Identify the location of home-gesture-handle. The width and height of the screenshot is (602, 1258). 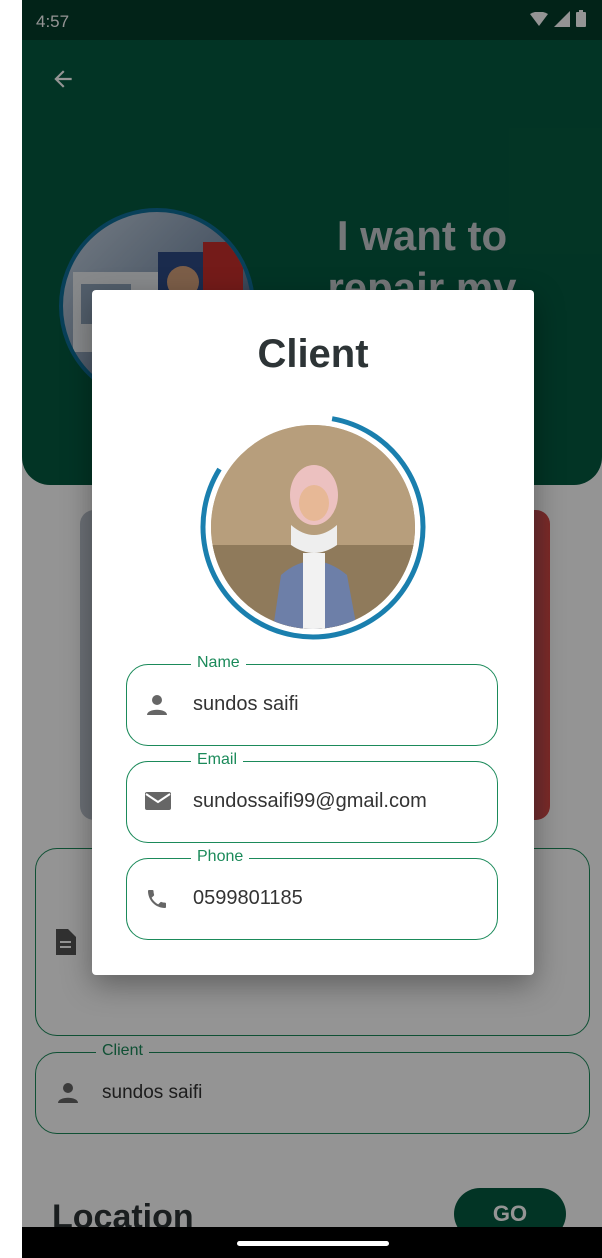
(313, 1243).